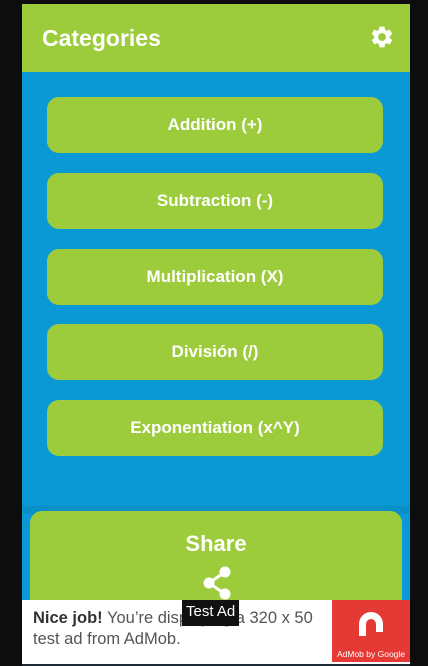 The height and width of the screenshot is (666, 428). What do you see at coordinates (211, 613) in the screenshot?
I see `test-ad-label: Test Ad` at bounding box center [211, 613].